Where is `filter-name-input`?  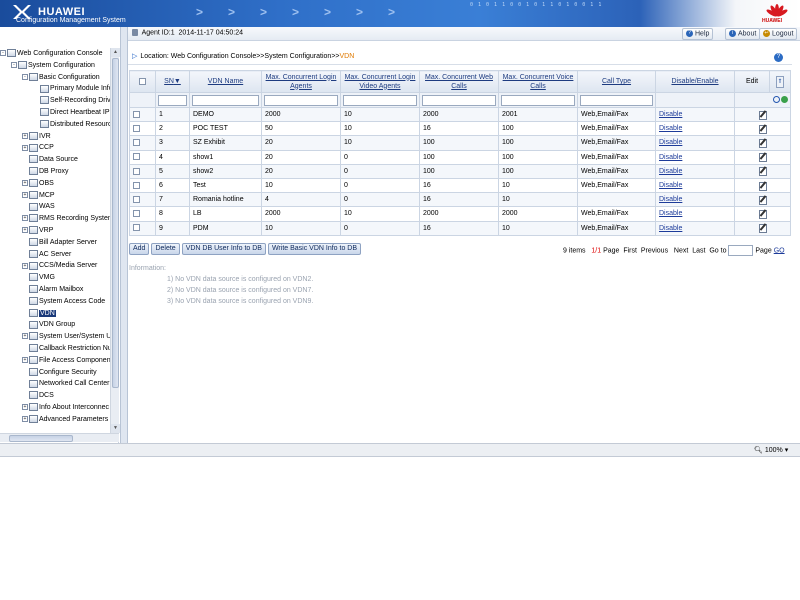
filter-name-input is located at coordinates (225, 100).